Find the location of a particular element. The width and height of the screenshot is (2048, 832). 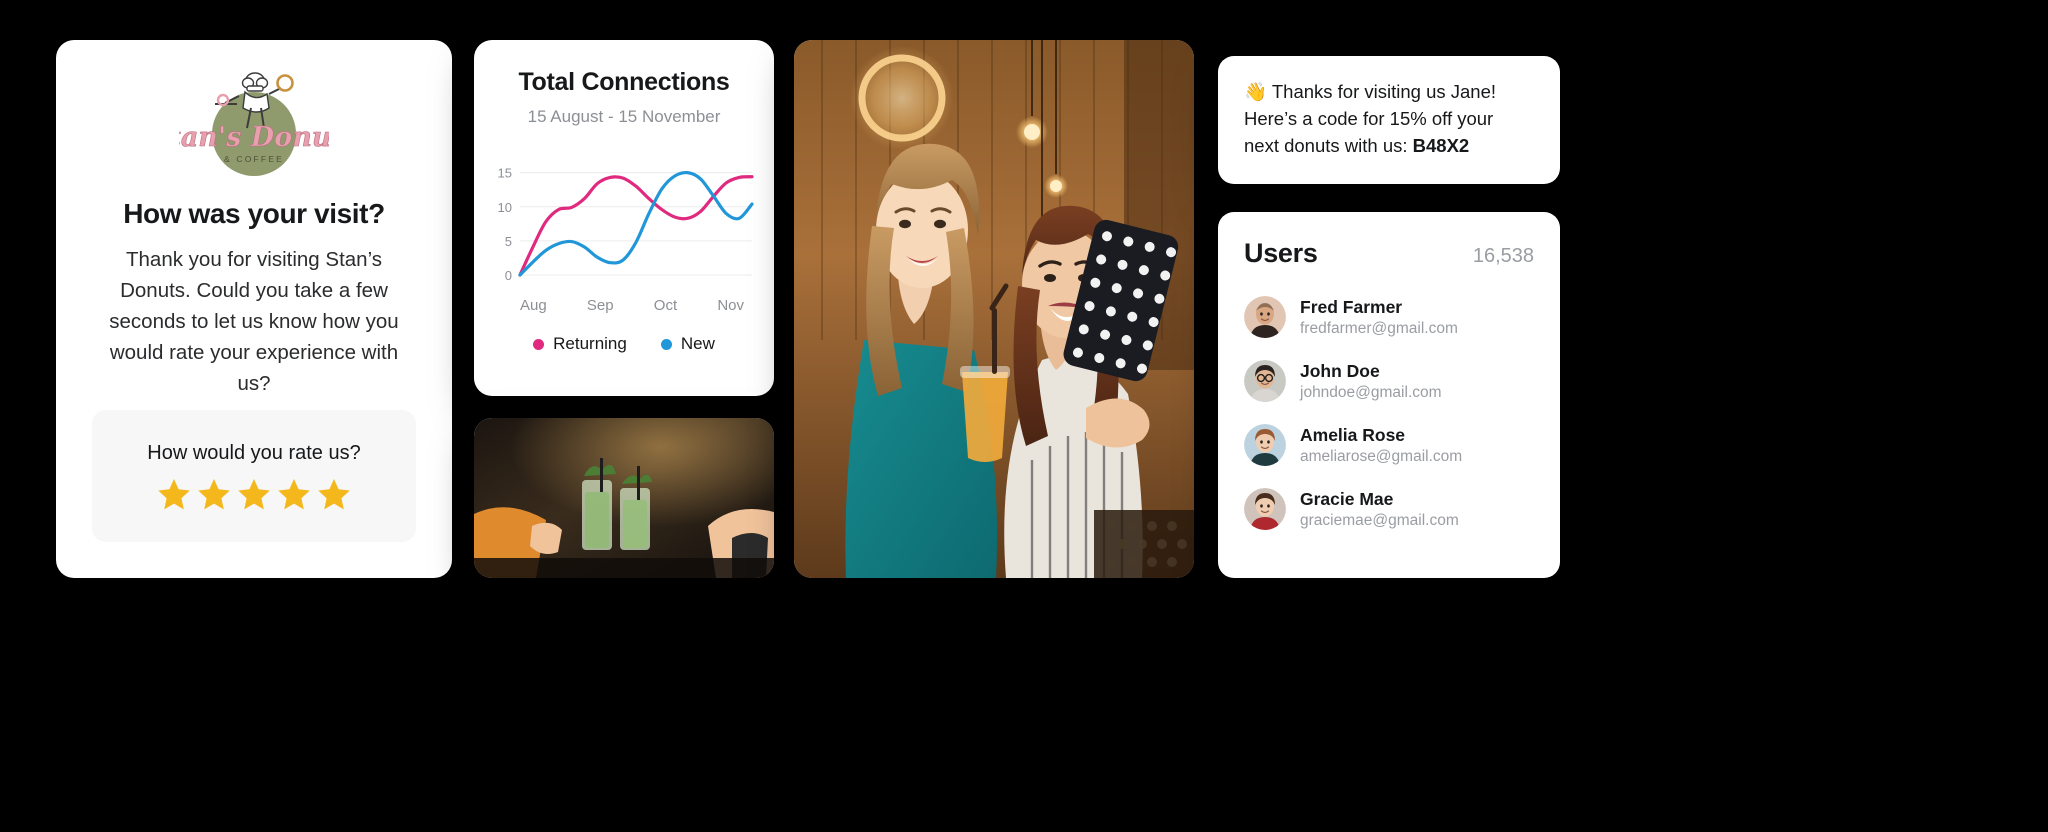

x-tick-label: Oct is located at coordinates (665, 305).